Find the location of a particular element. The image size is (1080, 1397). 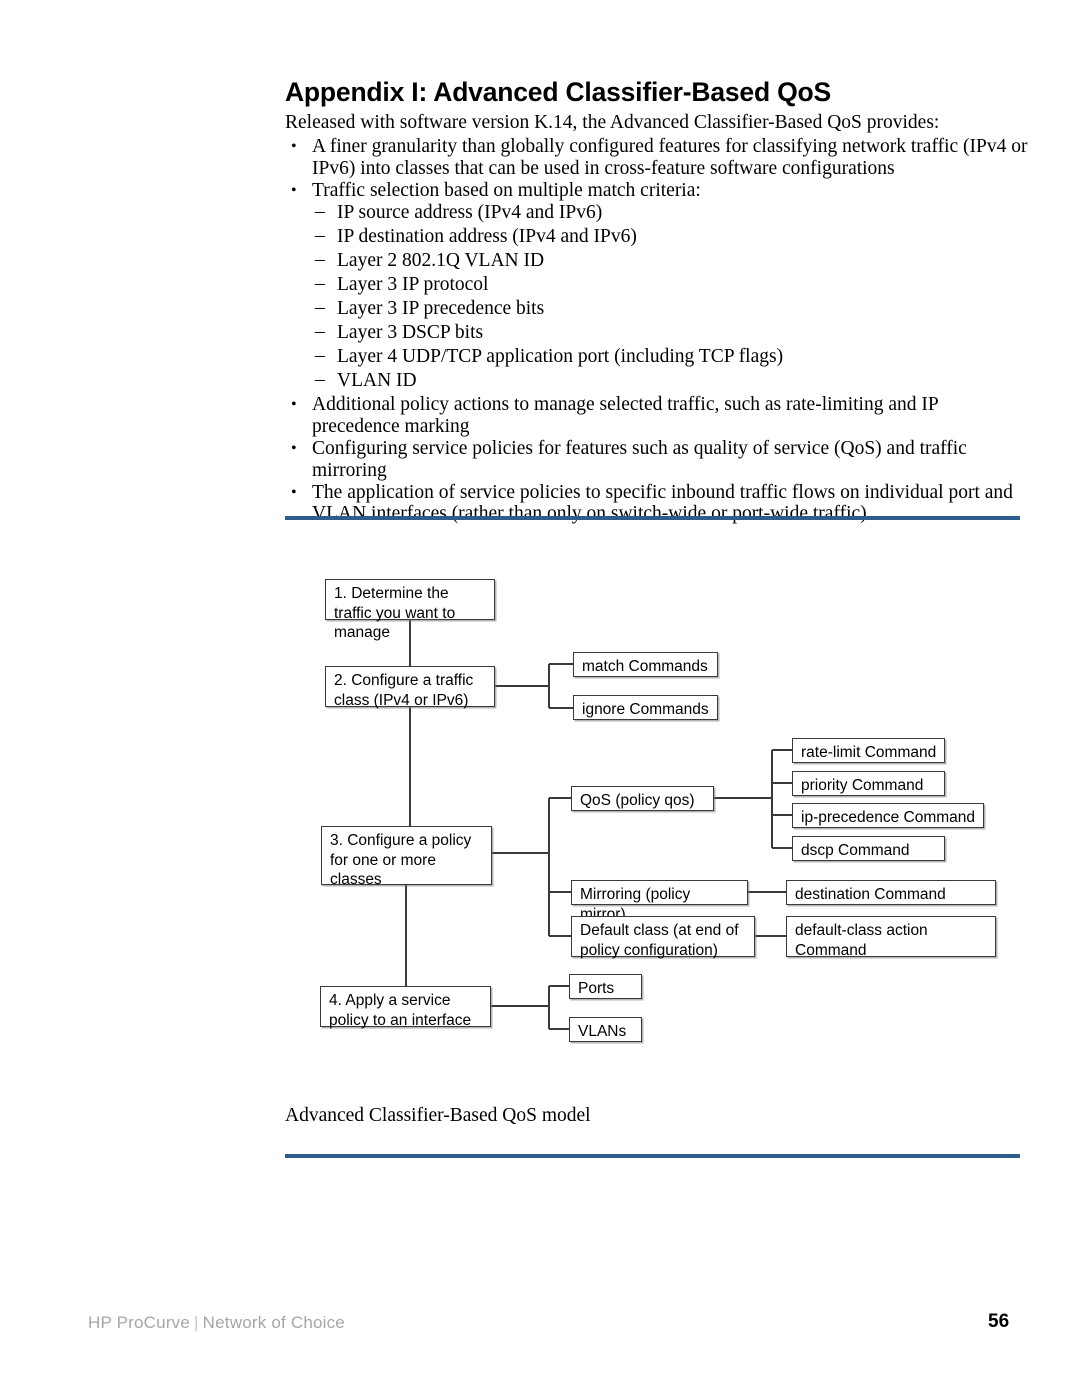

diagram-node-ignore-commands: ignore Commands is located at coordinates (645, 707).